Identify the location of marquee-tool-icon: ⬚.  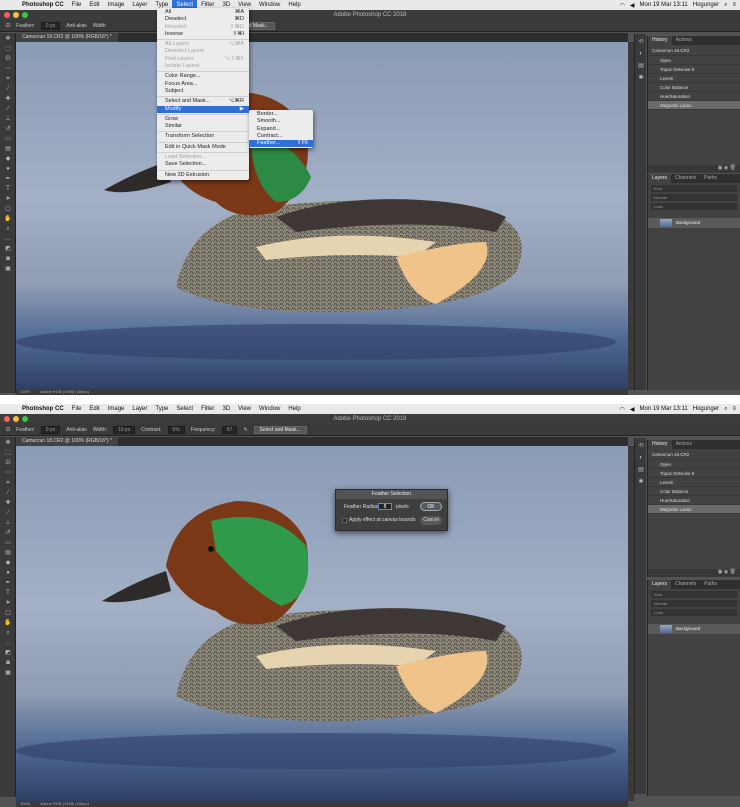
(8, 49).